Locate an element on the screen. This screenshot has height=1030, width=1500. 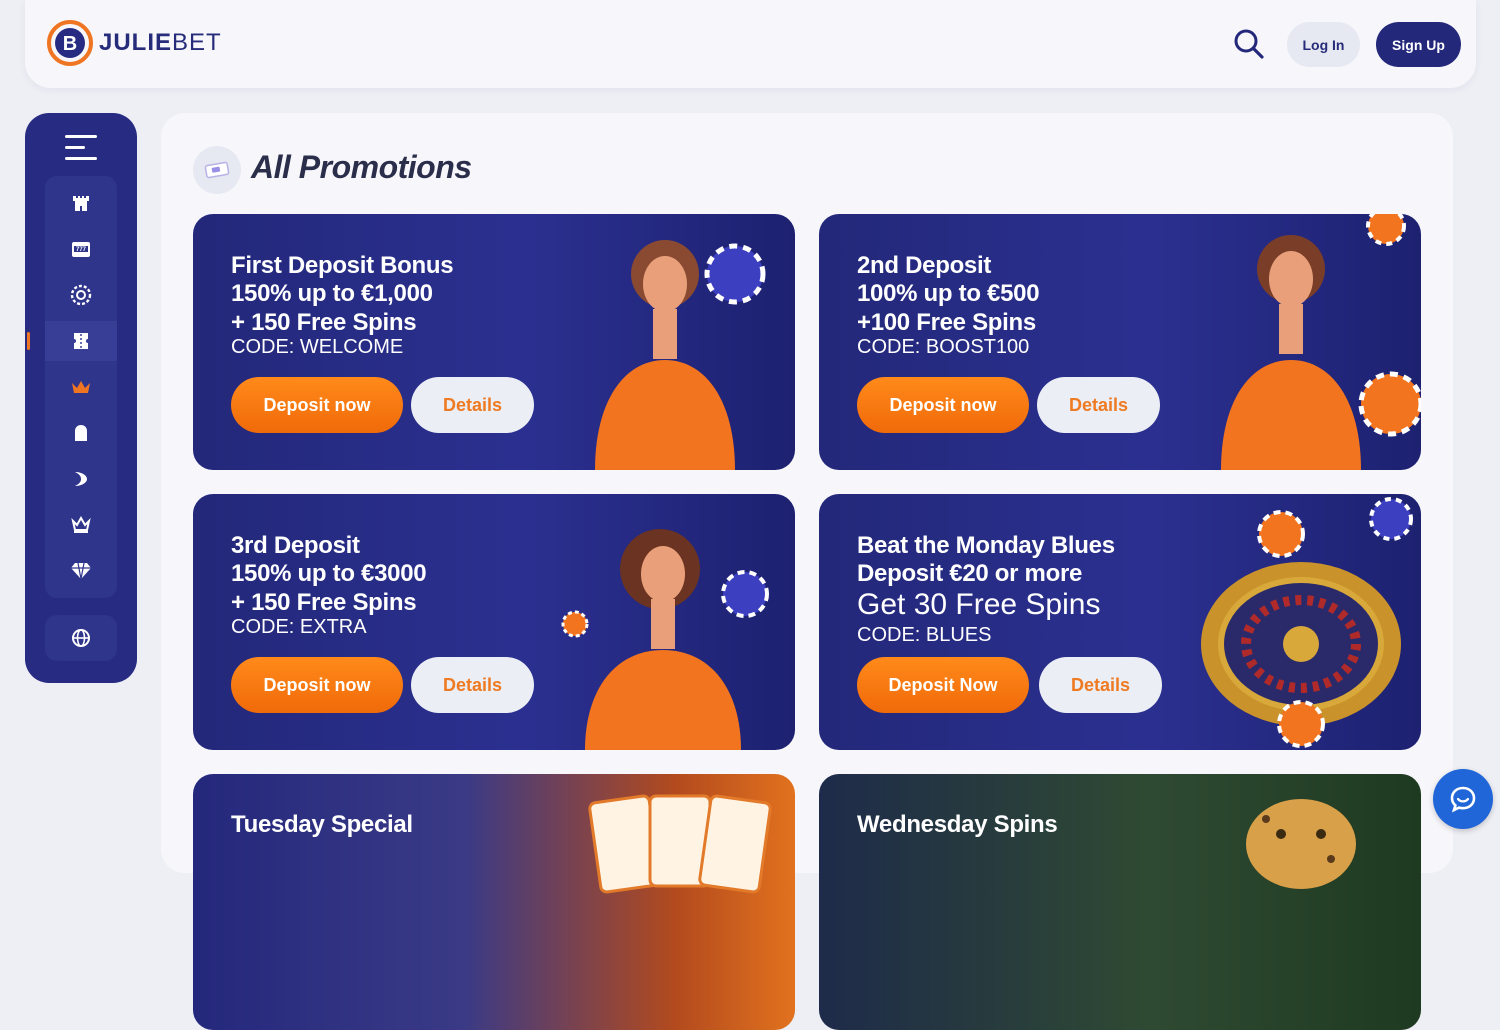
promo-offer: 150% up to €1,000 is located at coordinates (332, 293).